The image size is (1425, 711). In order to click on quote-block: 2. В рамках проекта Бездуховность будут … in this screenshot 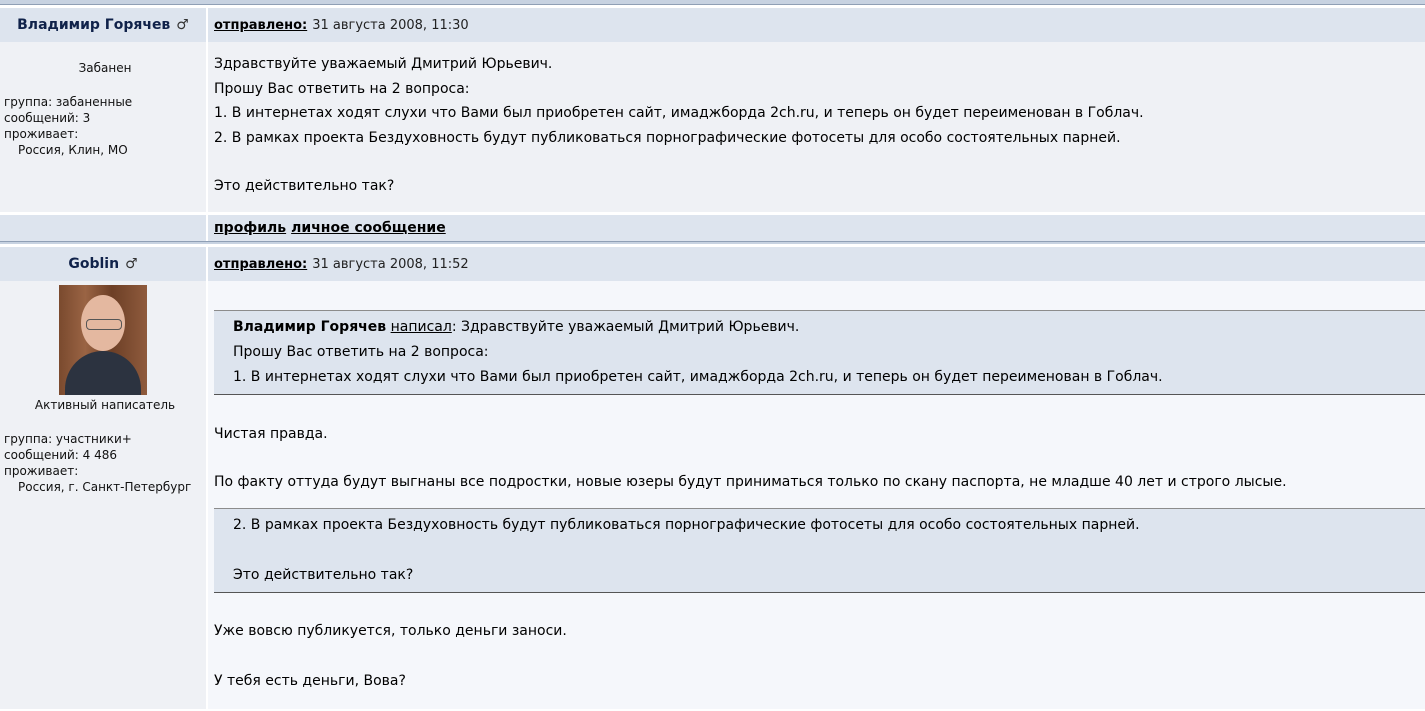, I will do `click(819, 550)`.